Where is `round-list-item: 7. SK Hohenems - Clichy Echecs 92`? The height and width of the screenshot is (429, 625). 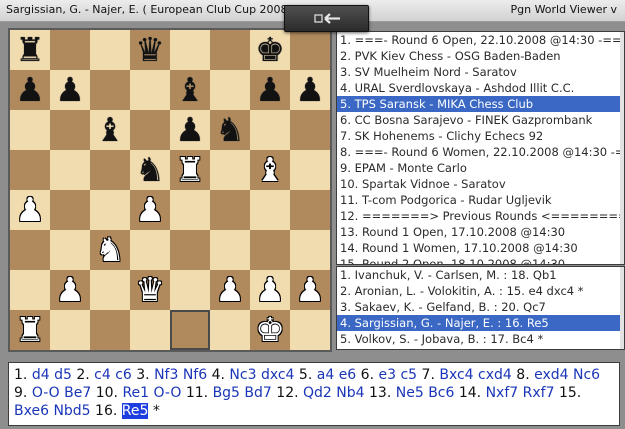 round-list-item: 7. SK Hohenems - Clichy Echecs 92 is located at coordinates (480, 136).